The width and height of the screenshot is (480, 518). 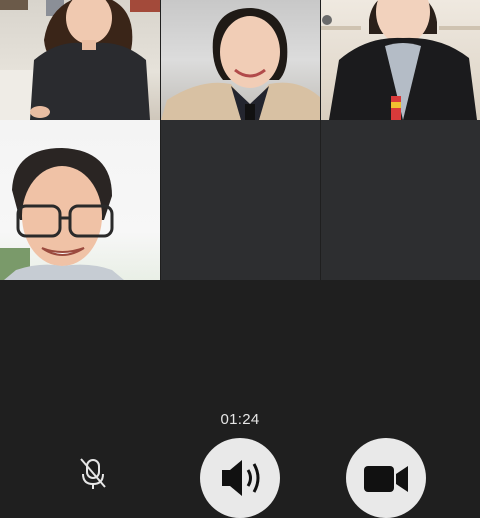 What do you see at coordinates (240, 419) in the screenshot?
I see `call-duration: 01:24` at bounding box center [240, 419].